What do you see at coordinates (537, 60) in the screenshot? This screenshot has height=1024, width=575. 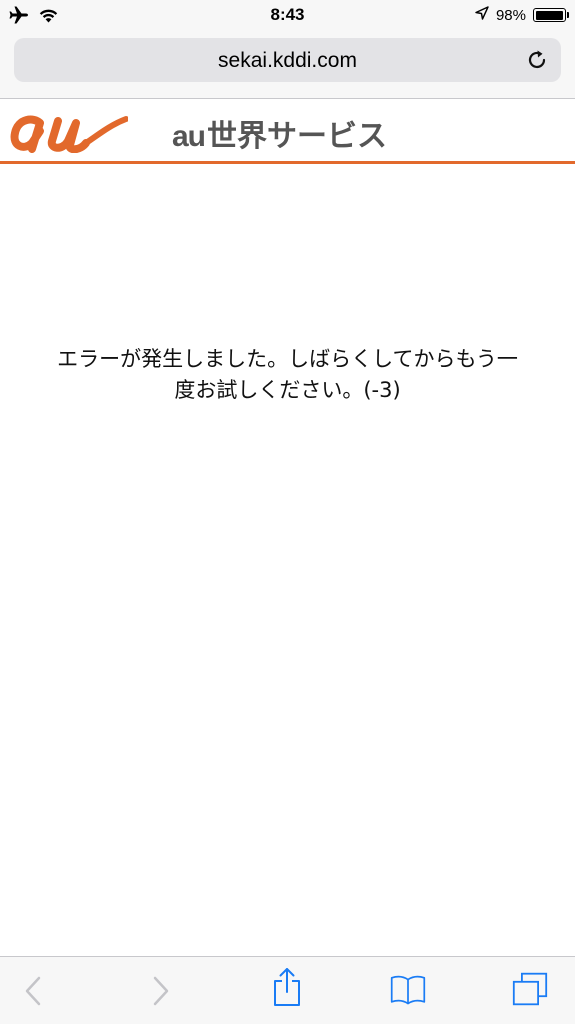 I see `reload-icon` at bounding box center [537, 60].